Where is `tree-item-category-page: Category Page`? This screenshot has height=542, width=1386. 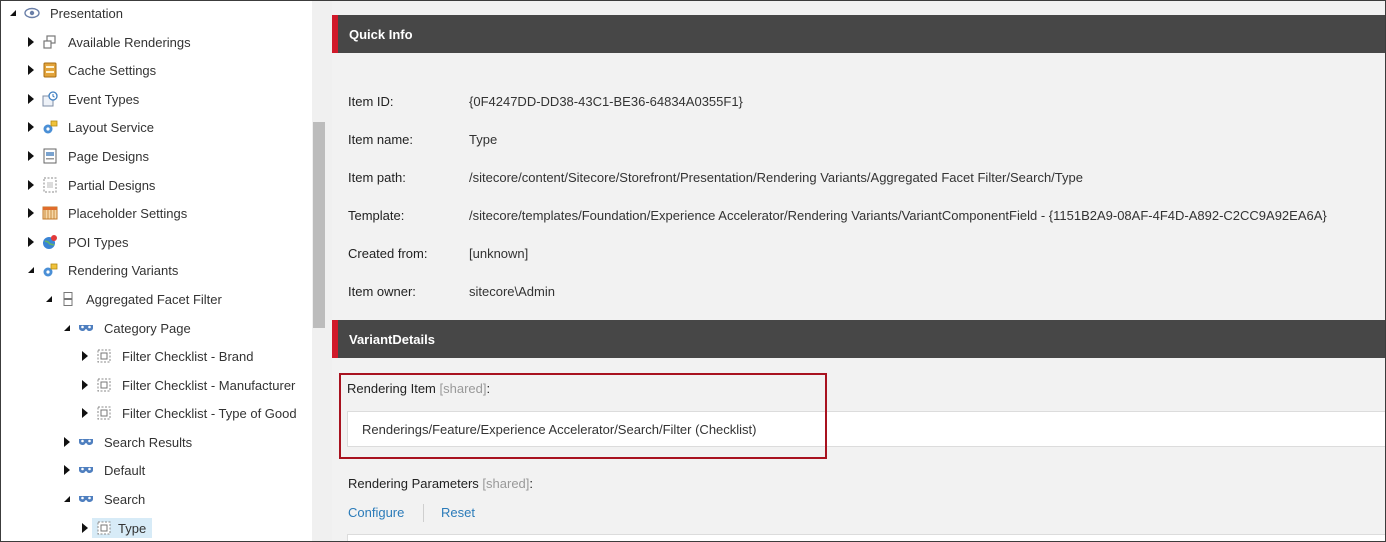 tree-item-category-page: Category Page is located at coordinates (127, 328).